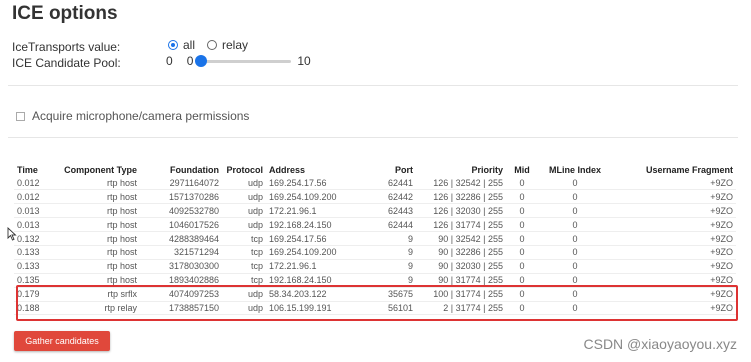 The image size is (751, 362). I want to click on pool-slider, so click(243, 60).